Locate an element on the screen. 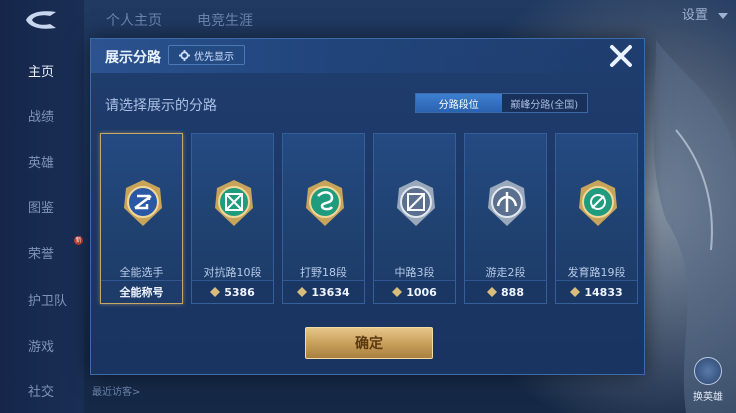  card-role-label: 全能选手 is located at coordinates (141, 272).